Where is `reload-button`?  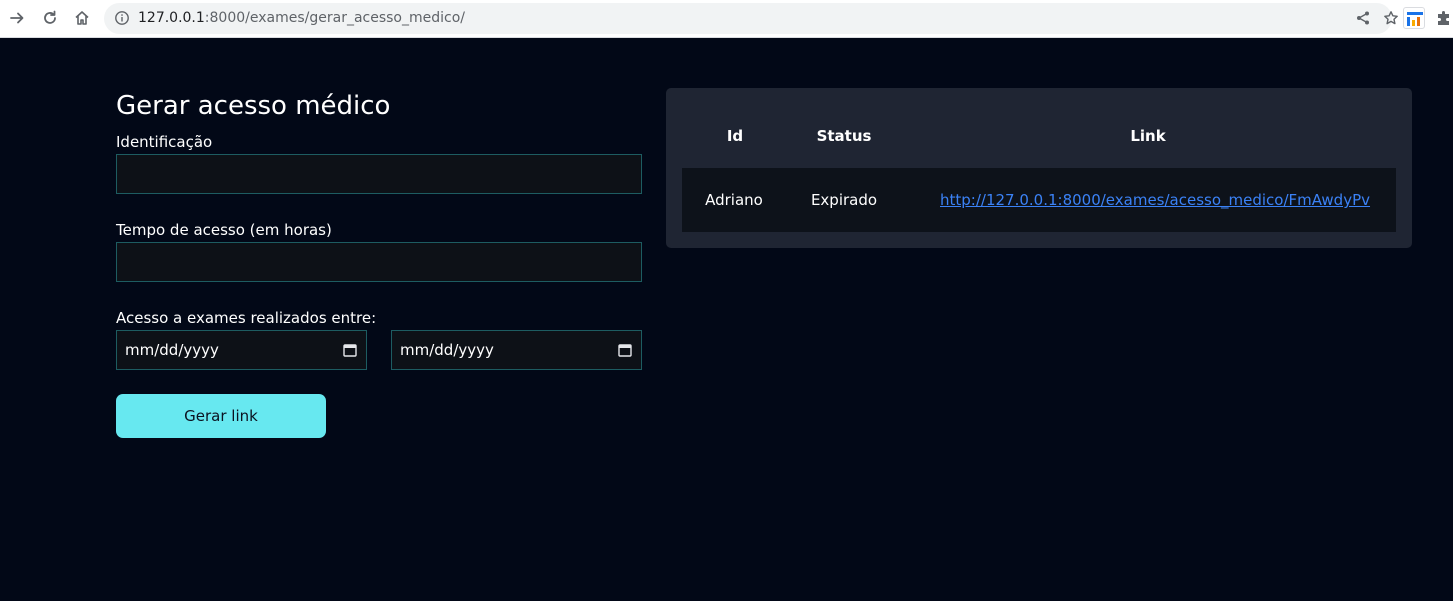
reload-button is located at coordinates (50, 18).